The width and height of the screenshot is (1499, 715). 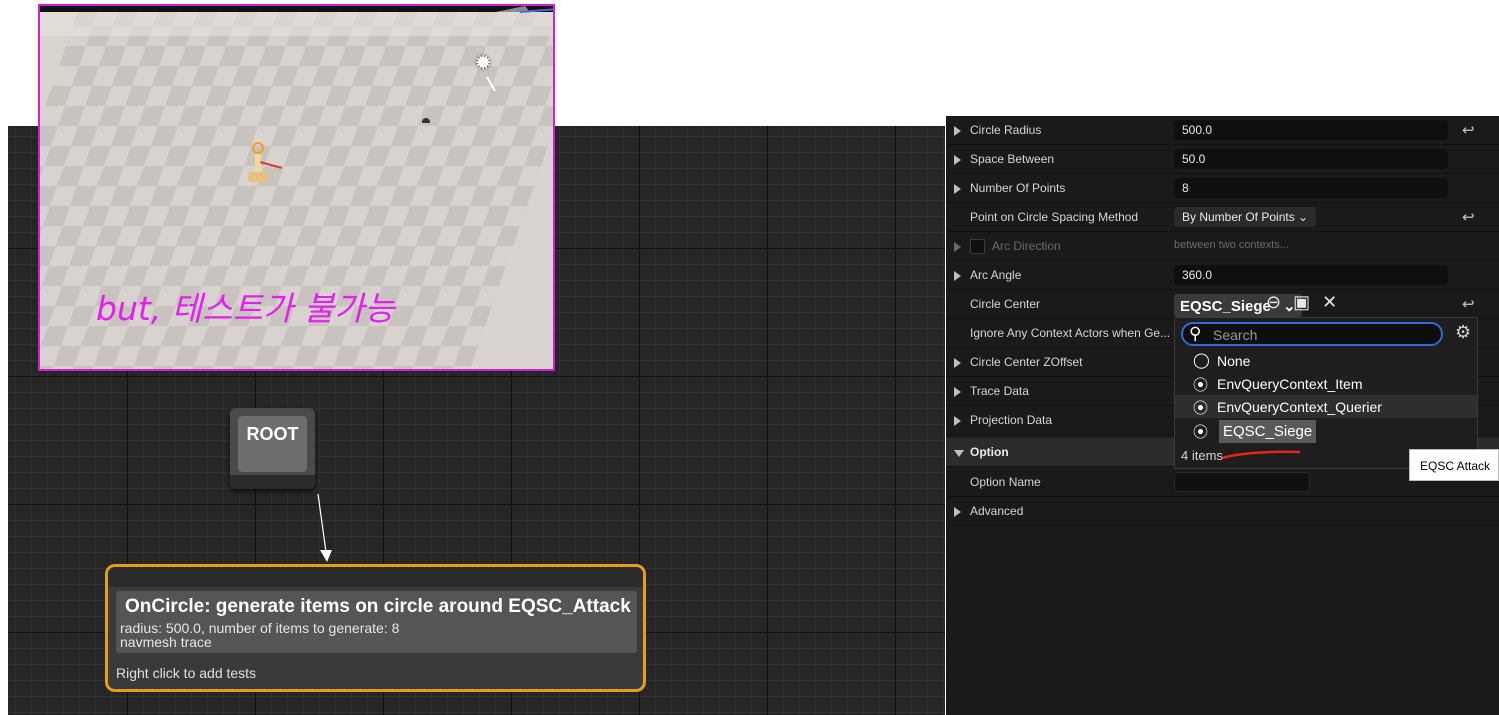 I want to click on number-of-points-field: 8, so click(x=1311, y=188).